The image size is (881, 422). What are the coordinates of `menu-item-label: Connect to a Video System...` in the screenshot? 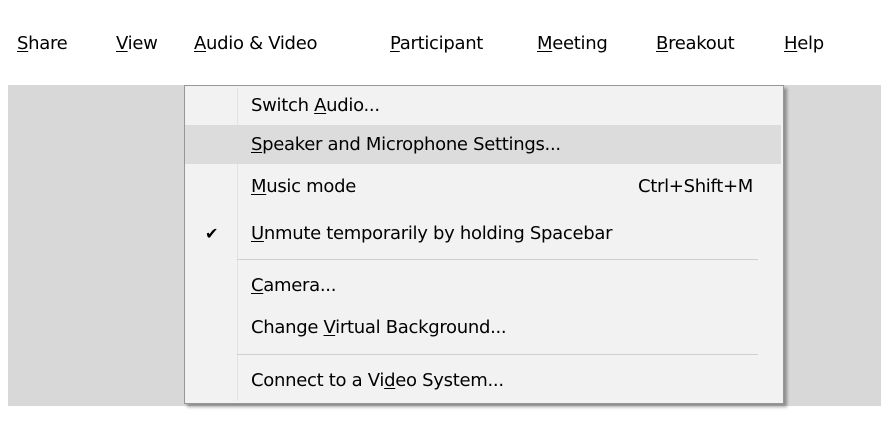 It's located at (377, 380).